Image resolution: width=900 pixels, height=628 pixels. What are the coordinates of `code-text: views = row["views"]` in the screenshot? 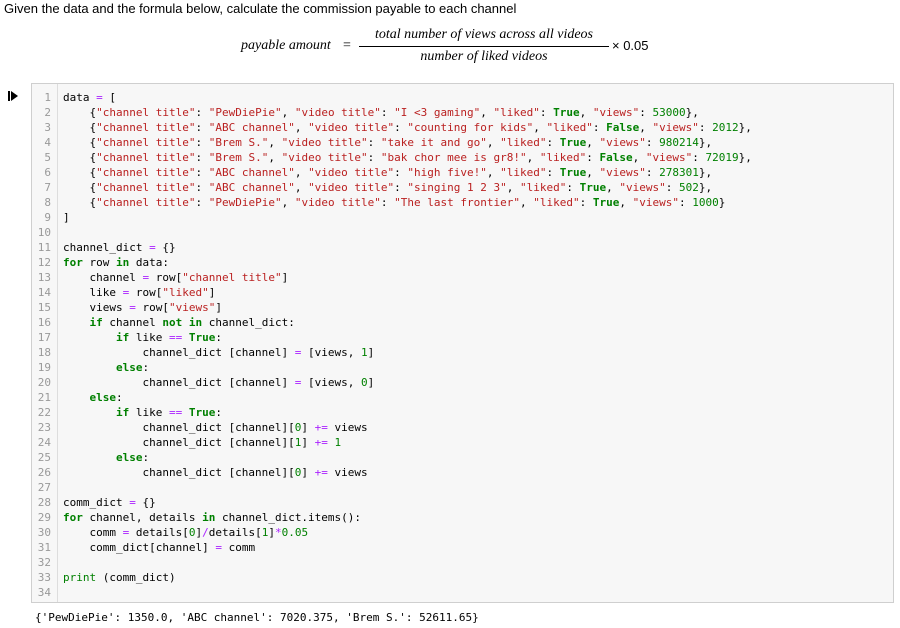 It's located at (142, 307).